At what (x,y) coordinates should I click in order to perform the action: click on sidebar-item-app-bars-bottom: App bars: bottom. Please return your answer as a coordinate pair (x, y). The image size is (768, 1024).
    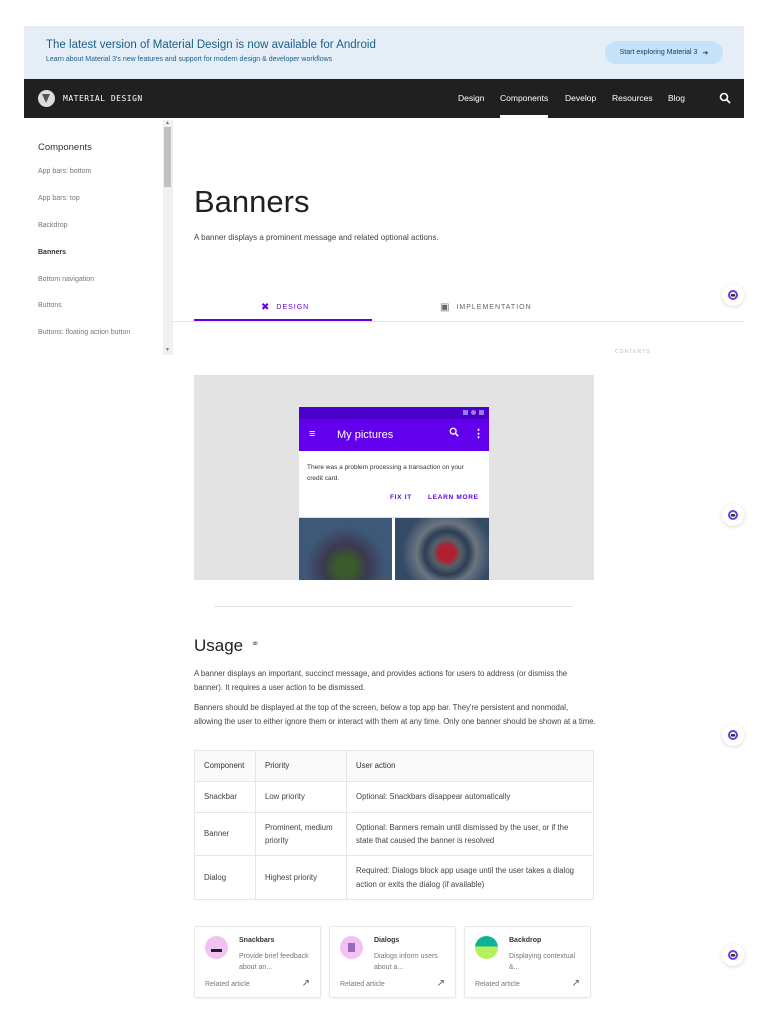
    Looking at the image, I should click on (64, 171).